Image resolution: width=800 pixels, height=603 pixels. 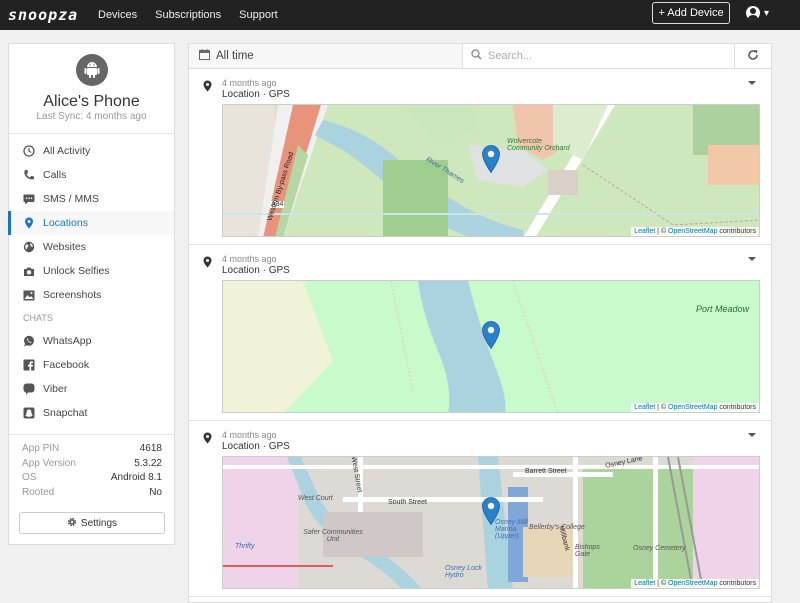 What do you see at coordinates (55, 389) in the screenshot?
I see `sidebar-item-label: Viber` at bounding box center [55, 389].